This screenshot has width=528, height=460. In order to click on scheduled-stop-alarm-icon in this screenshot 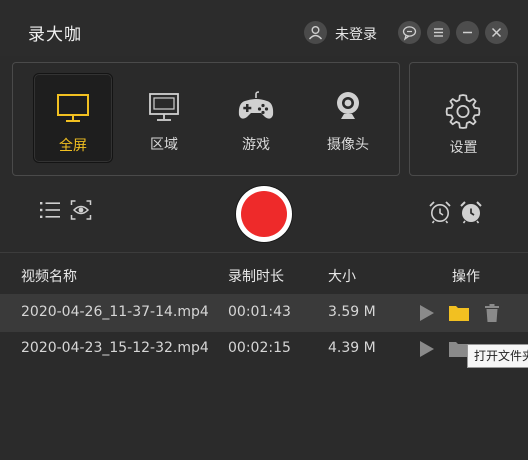, I will do `click(471, 214)`.